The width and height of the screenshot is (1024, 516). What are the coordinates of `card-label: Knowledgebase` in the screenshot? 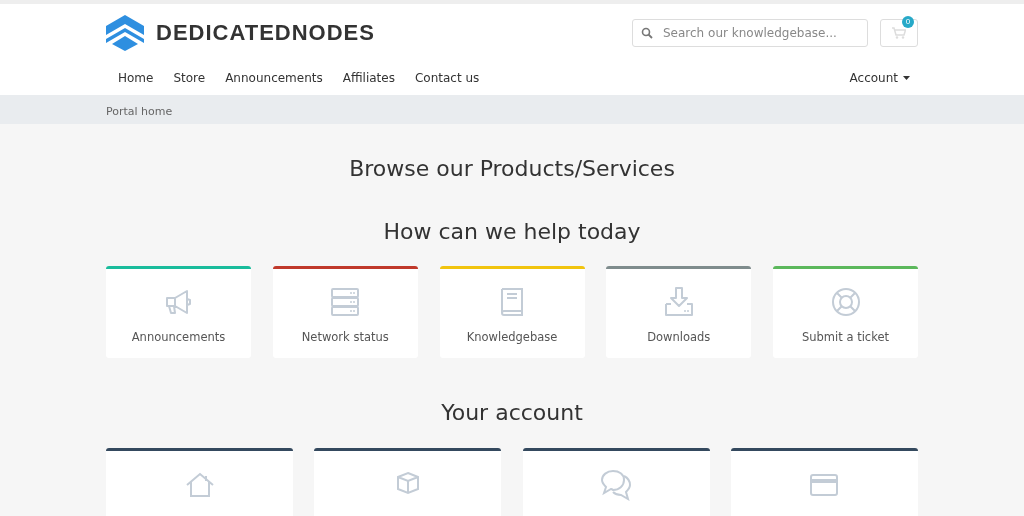 It's located at (512, 337).